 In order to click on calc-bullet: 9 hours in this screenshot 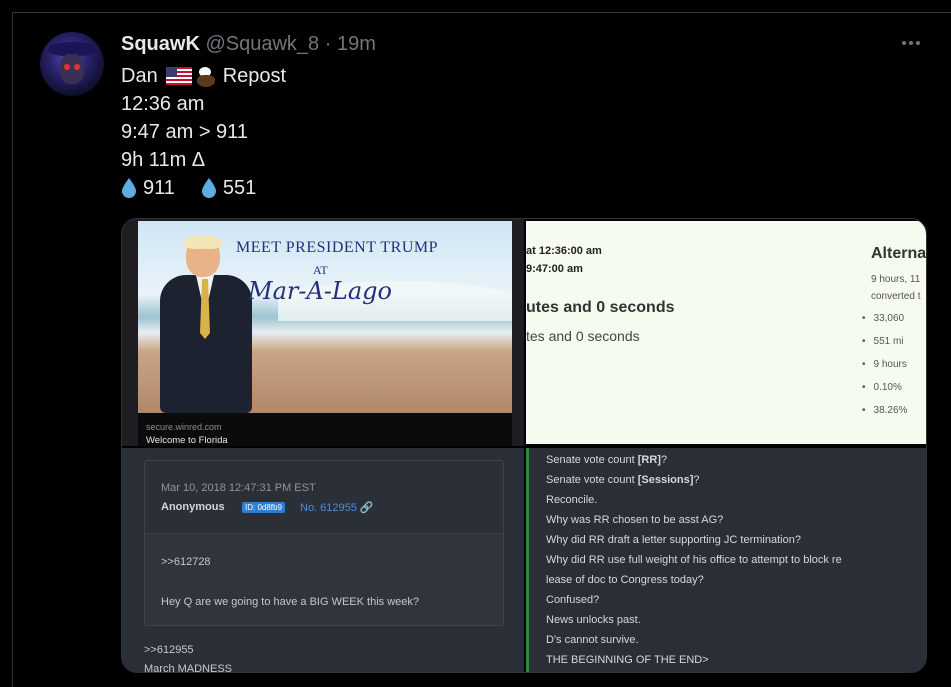, I will do `click(884, 368)`.